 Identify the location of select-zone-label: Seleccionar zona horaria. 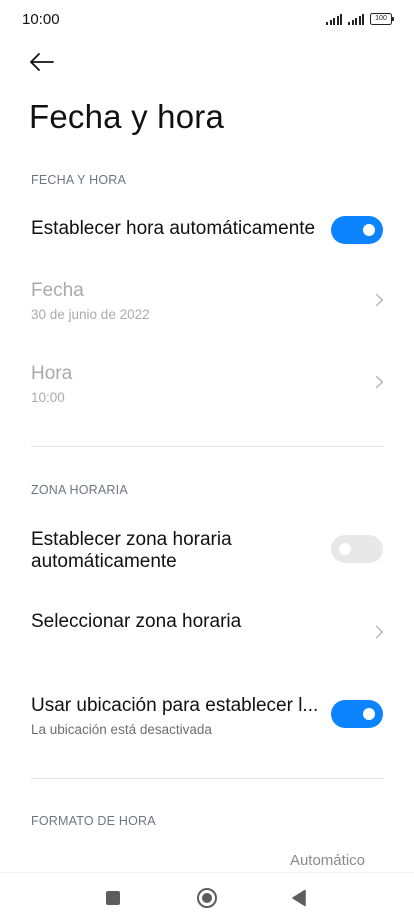
(136, 621).